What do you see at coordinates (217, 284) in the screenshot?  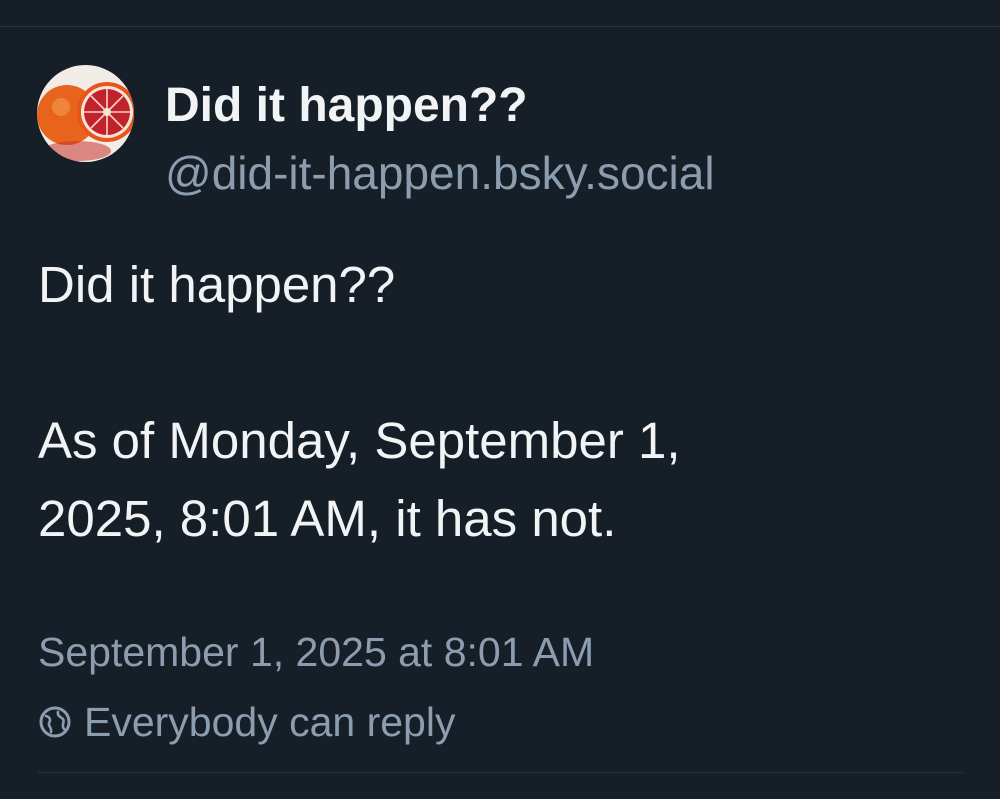 I see `post-line: Did it happen??` at bounding box center [217, 284].